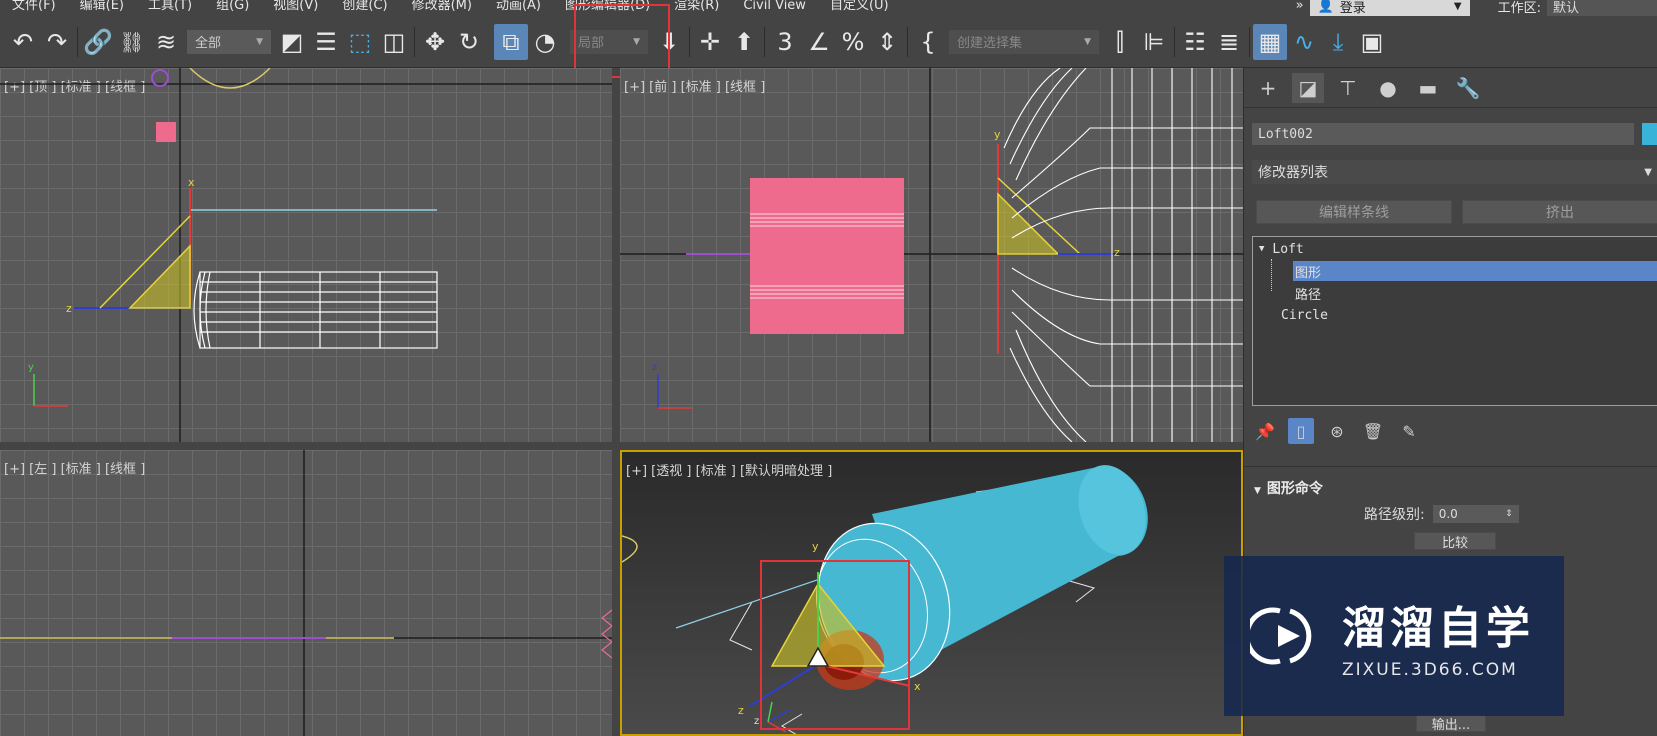 Image resolution: width=1657 pixels, height=736 pixels. Describe the element at coordinates (1338, 42) in the screenshot. I see `schematic-view-icon: ⤓` at that location.